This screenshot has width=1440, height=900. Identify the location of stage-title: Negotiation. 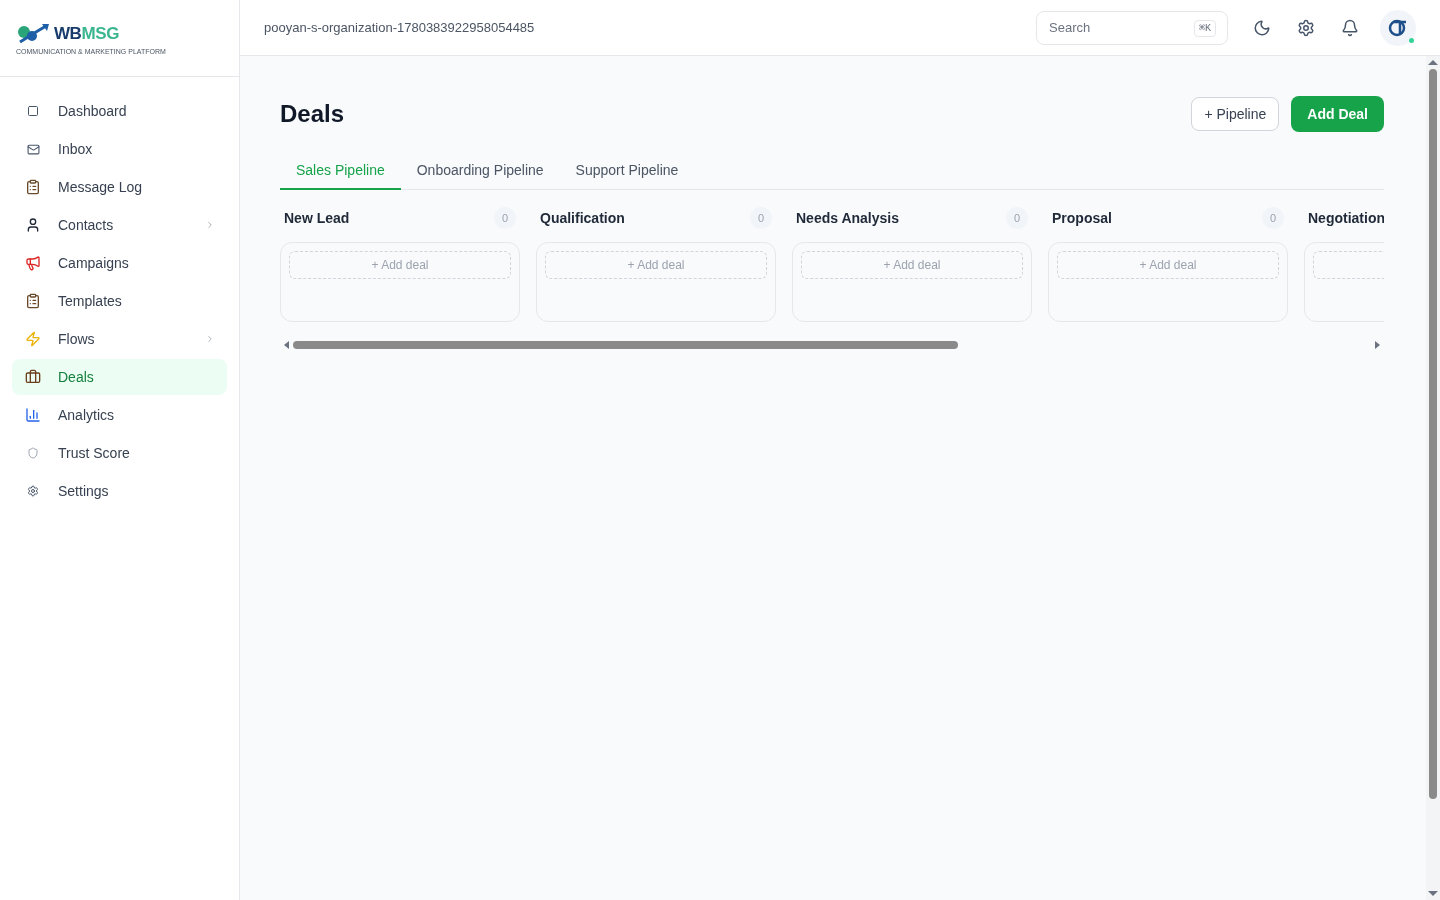
(1346, 218).